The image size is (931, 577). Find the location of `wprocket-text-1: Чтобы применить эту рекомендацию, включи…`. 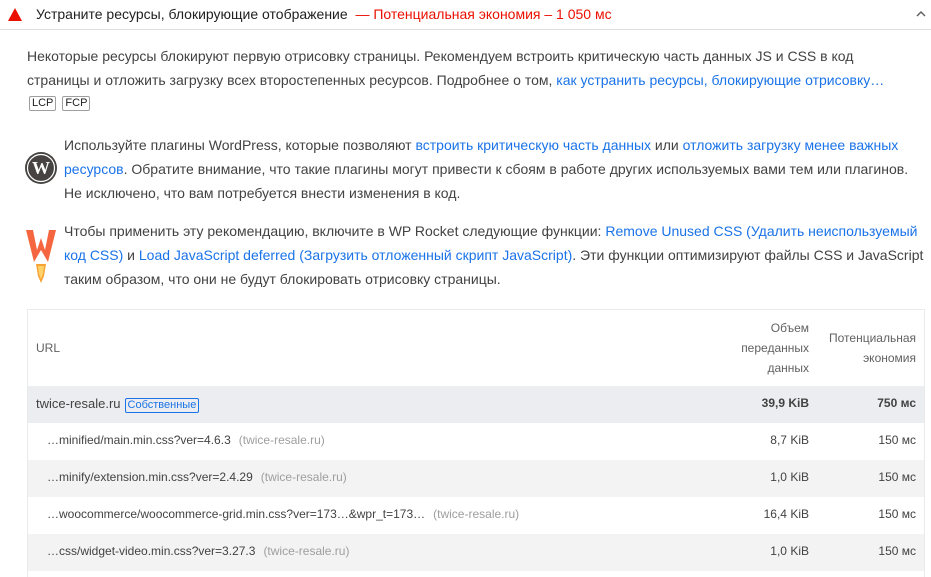

wprocket-text-1: Чтобы применить эту рекомендацию, включи… is located at coordinates (335, 231).